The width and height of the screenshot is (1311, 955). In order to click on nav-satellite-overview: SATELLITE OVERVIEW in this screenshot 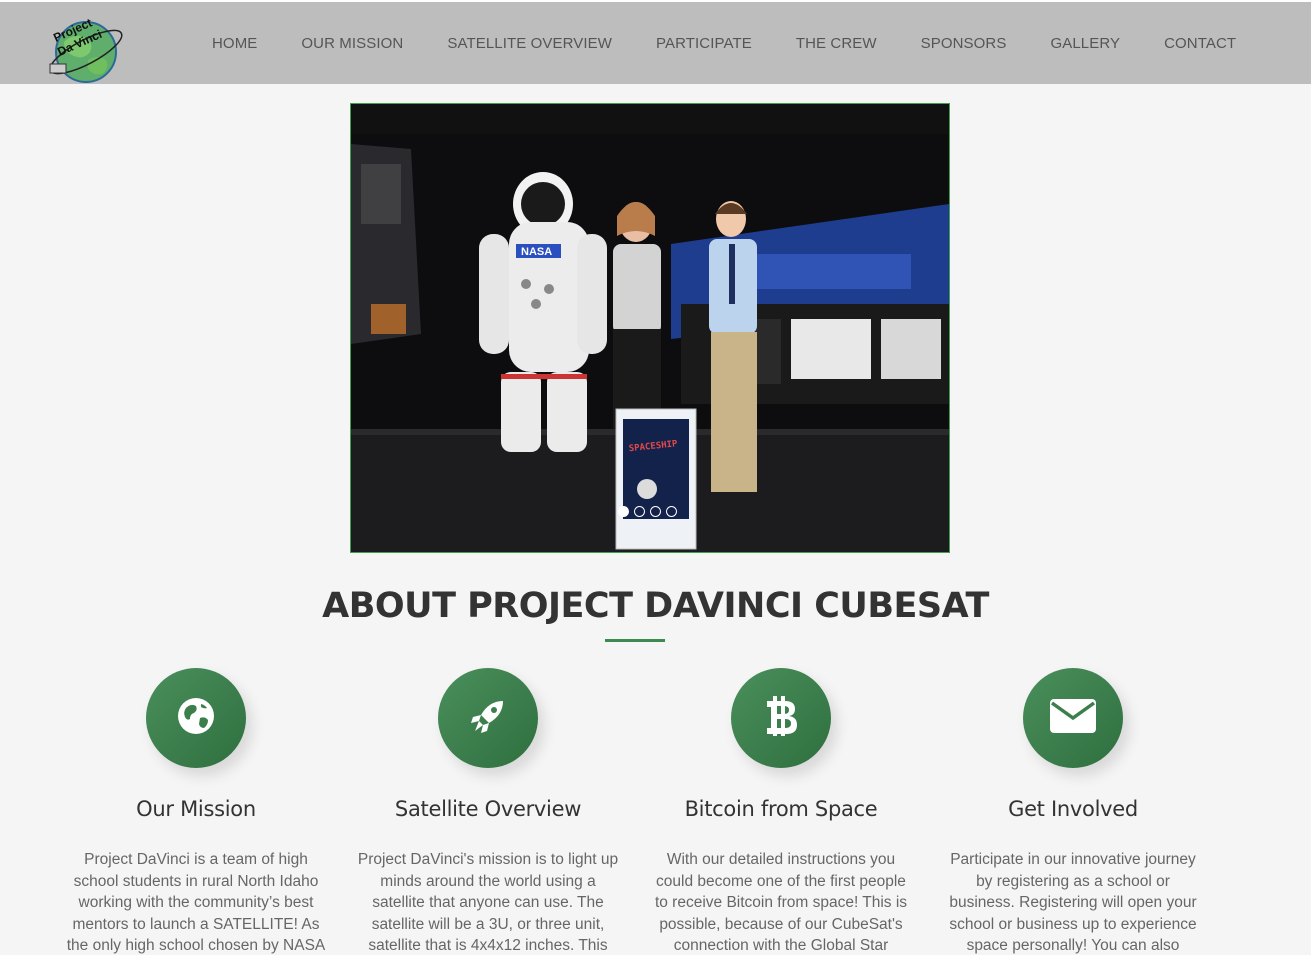, I will do `click(529, 43)`.